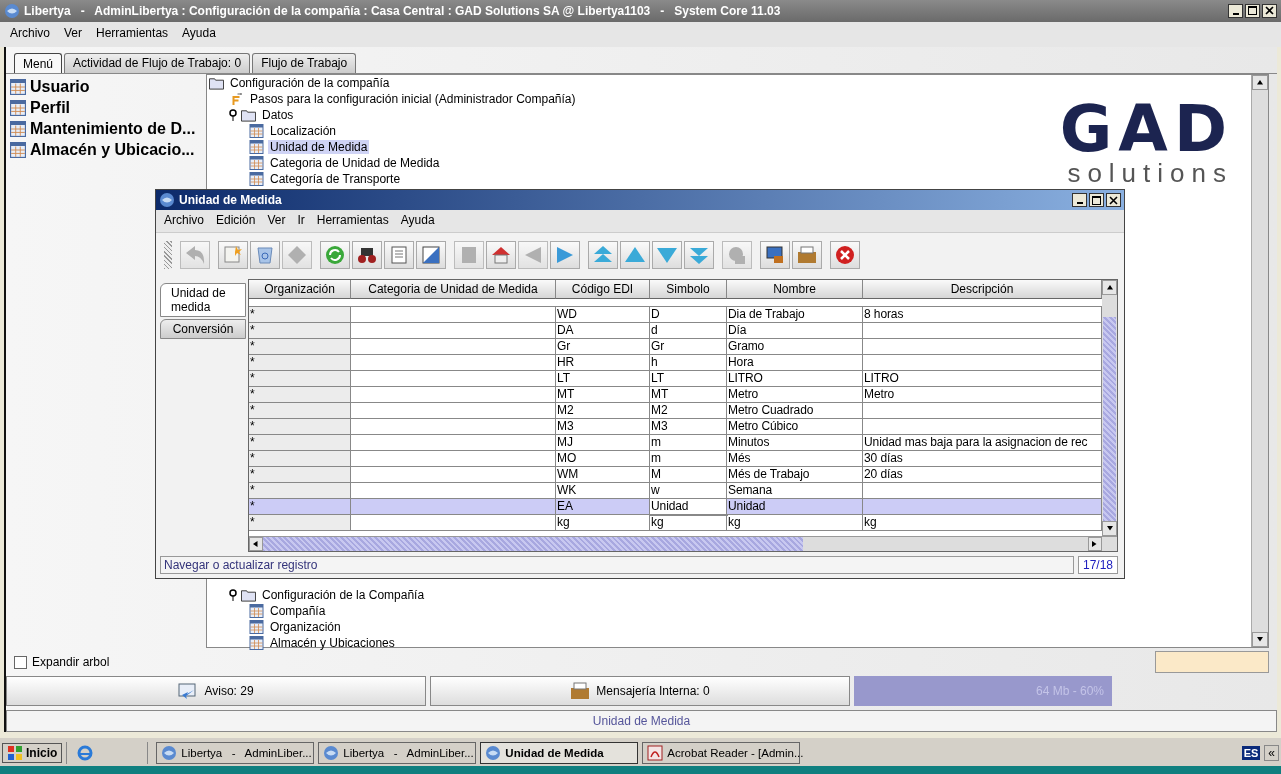 Image resolution: width=1281 pixels, height=774 pixels. Describe the element at coordinates (50, 107) in the screenshot. I see `favorite-item: Perfil` at that location.